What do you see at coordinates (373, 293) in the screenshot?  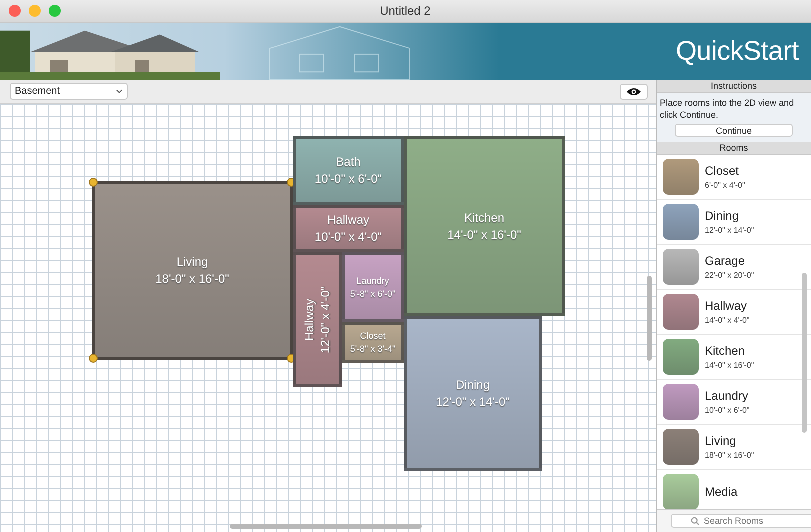 I see `room-size: 5'-8" x 6'-0"` at bounding box center [373, 293].